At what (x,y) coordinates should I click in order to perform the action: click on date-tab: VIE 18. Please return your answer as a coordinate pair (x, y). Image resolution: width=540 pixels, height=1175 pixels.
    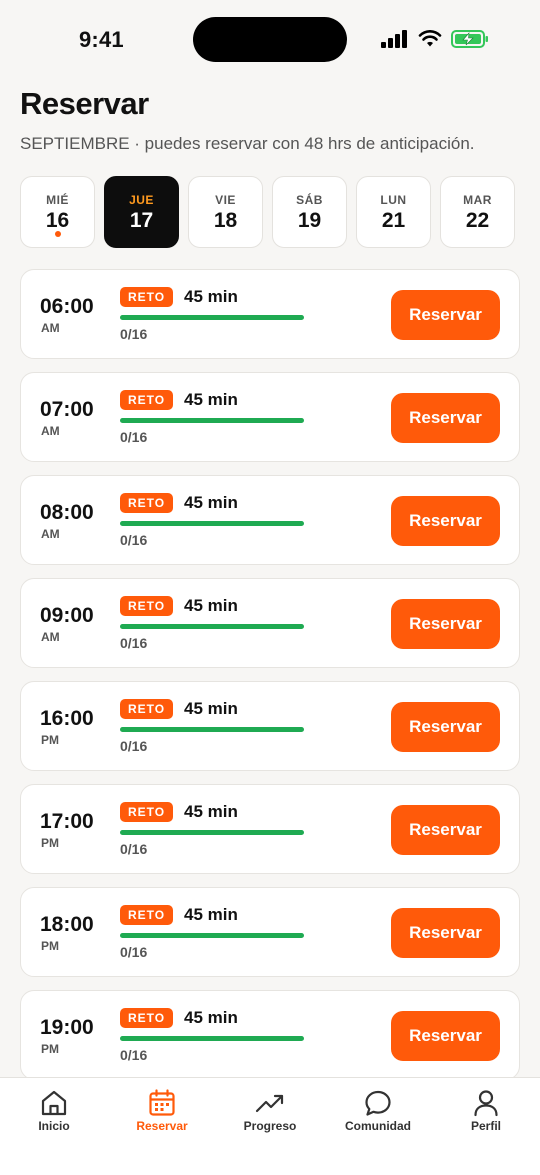
    Looking at the image, I should click on (225, 212).